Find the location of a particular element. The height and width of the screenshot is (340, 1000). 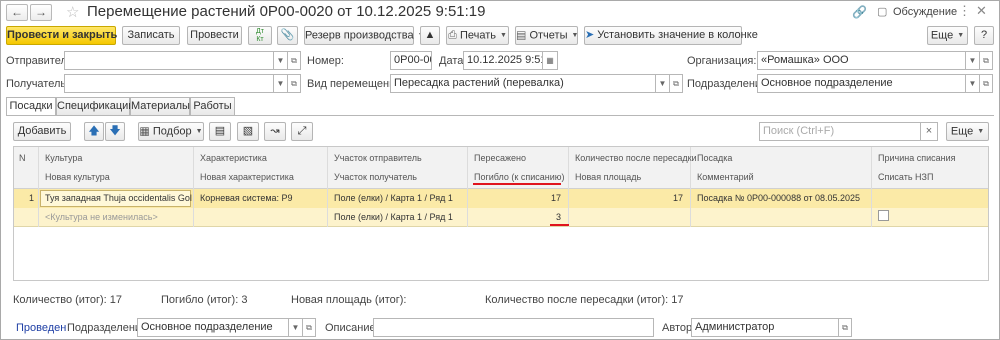

column-header: Количество после пересадки is located at coordinates (633, 158).